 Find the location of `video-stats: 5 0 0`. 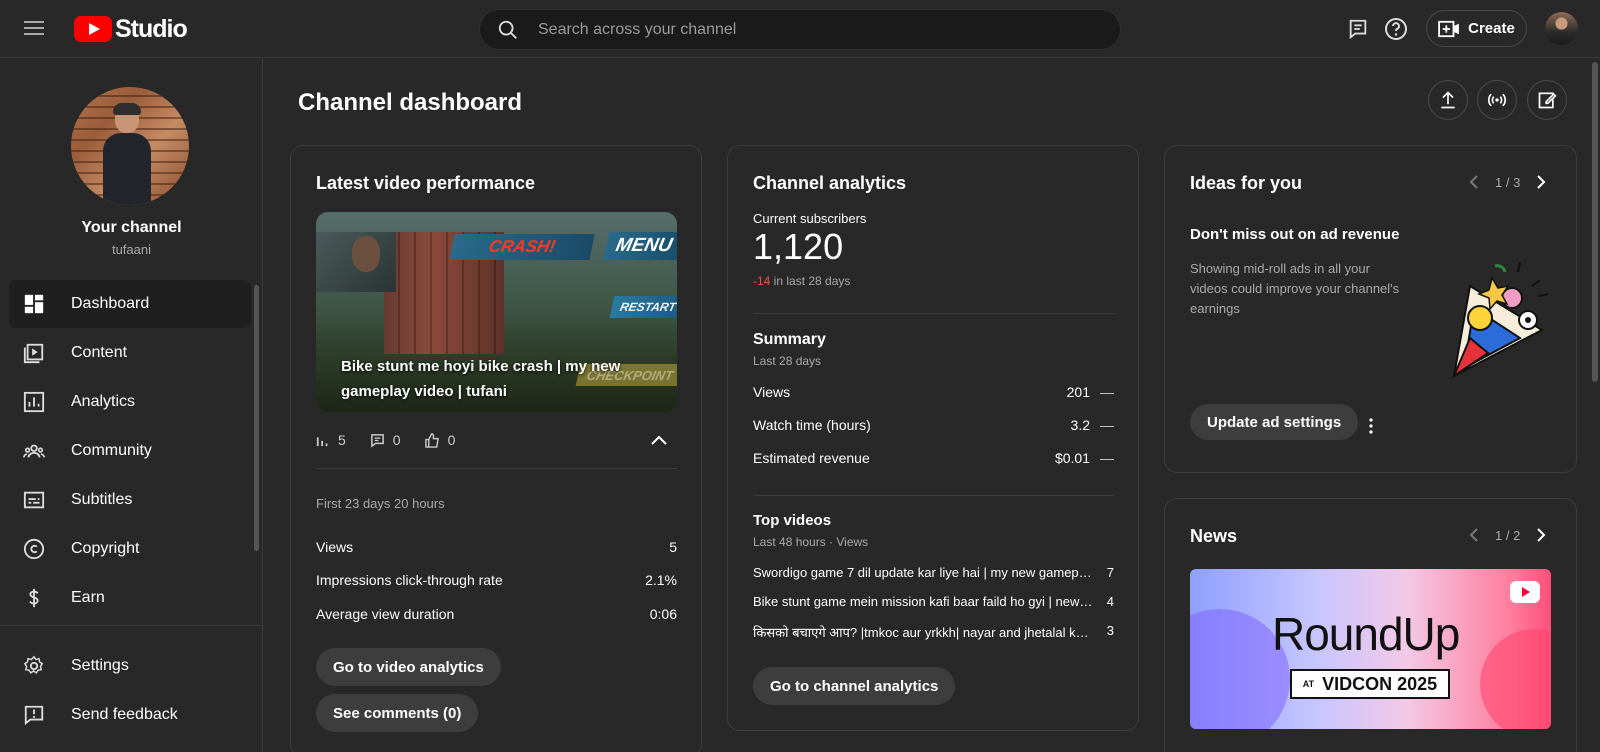

video-stats: 5 0 0 is located at coordinates (397, 440).